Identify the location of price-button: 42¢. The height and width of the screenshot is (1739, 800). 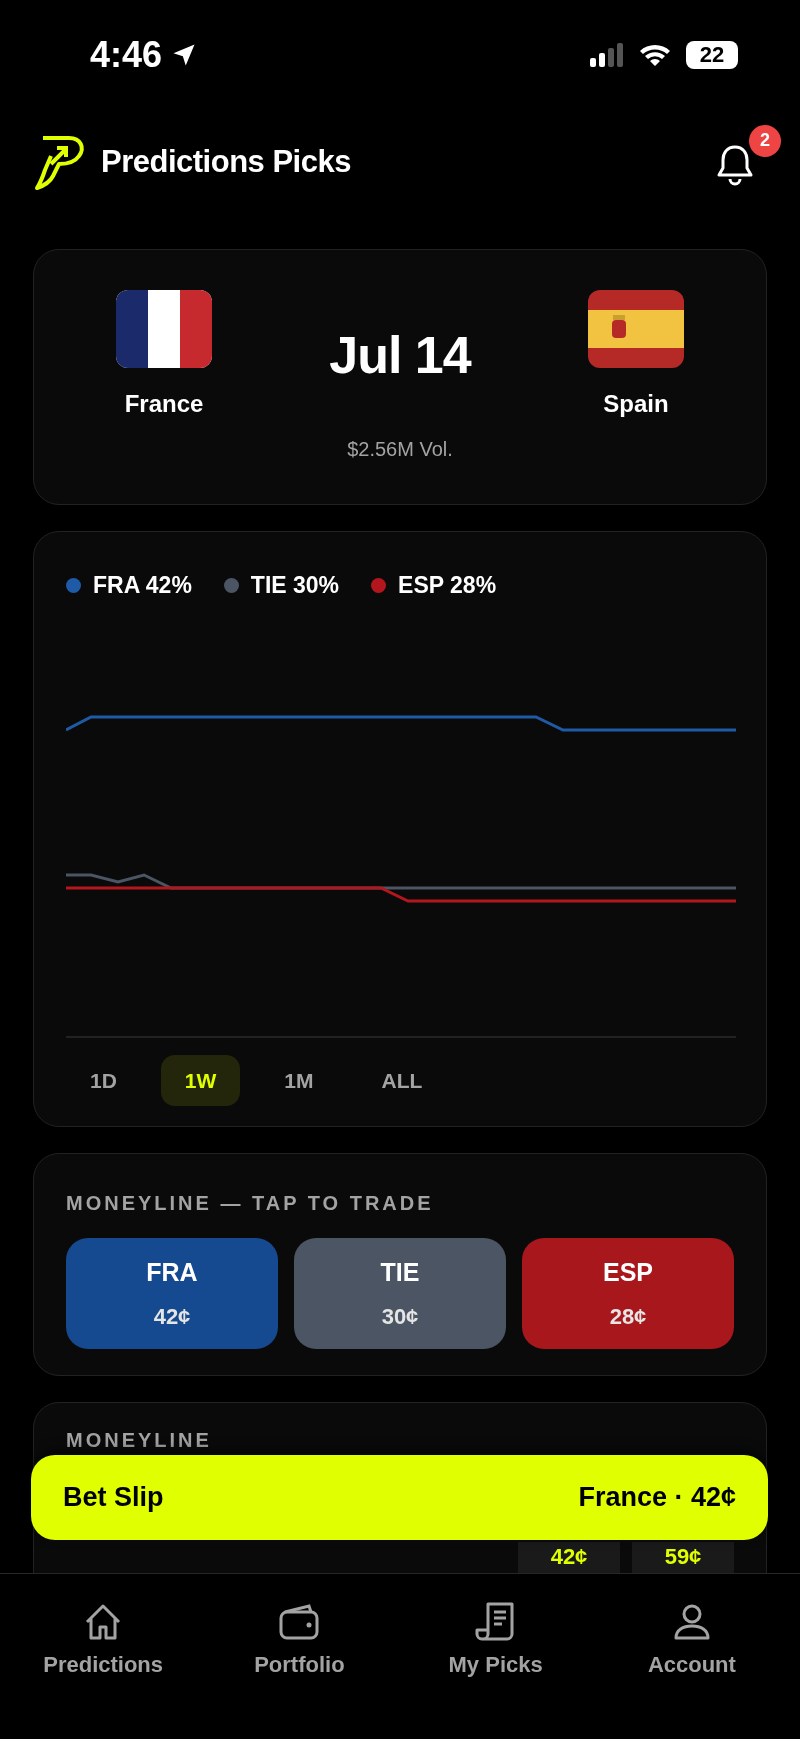
(569, 1557).